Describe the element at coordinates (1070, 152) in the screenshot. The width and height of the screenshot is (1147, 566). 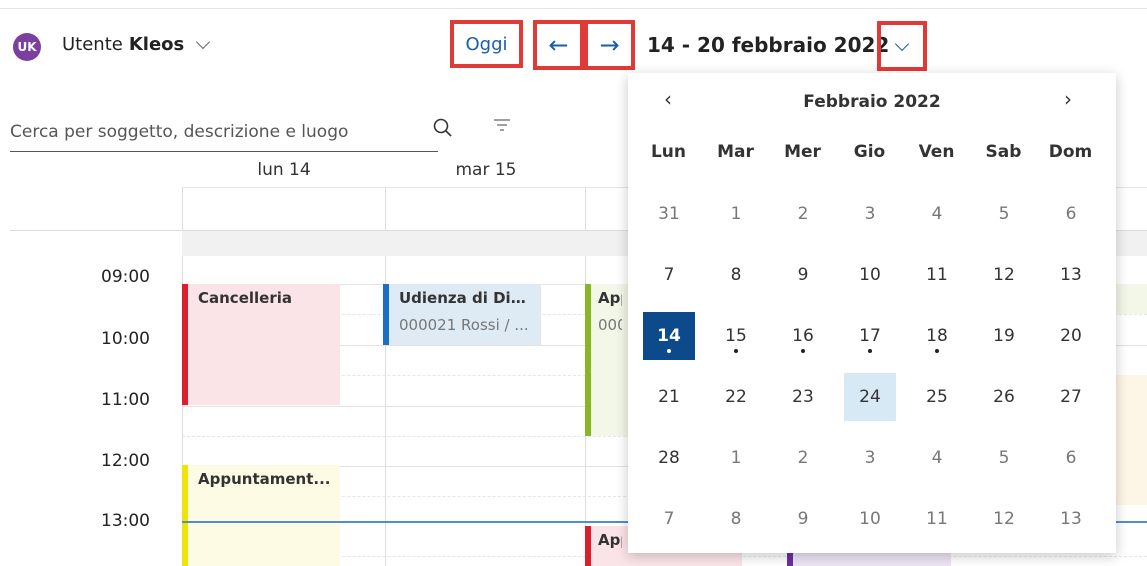
I see `weekday-label: Dom` at that location.